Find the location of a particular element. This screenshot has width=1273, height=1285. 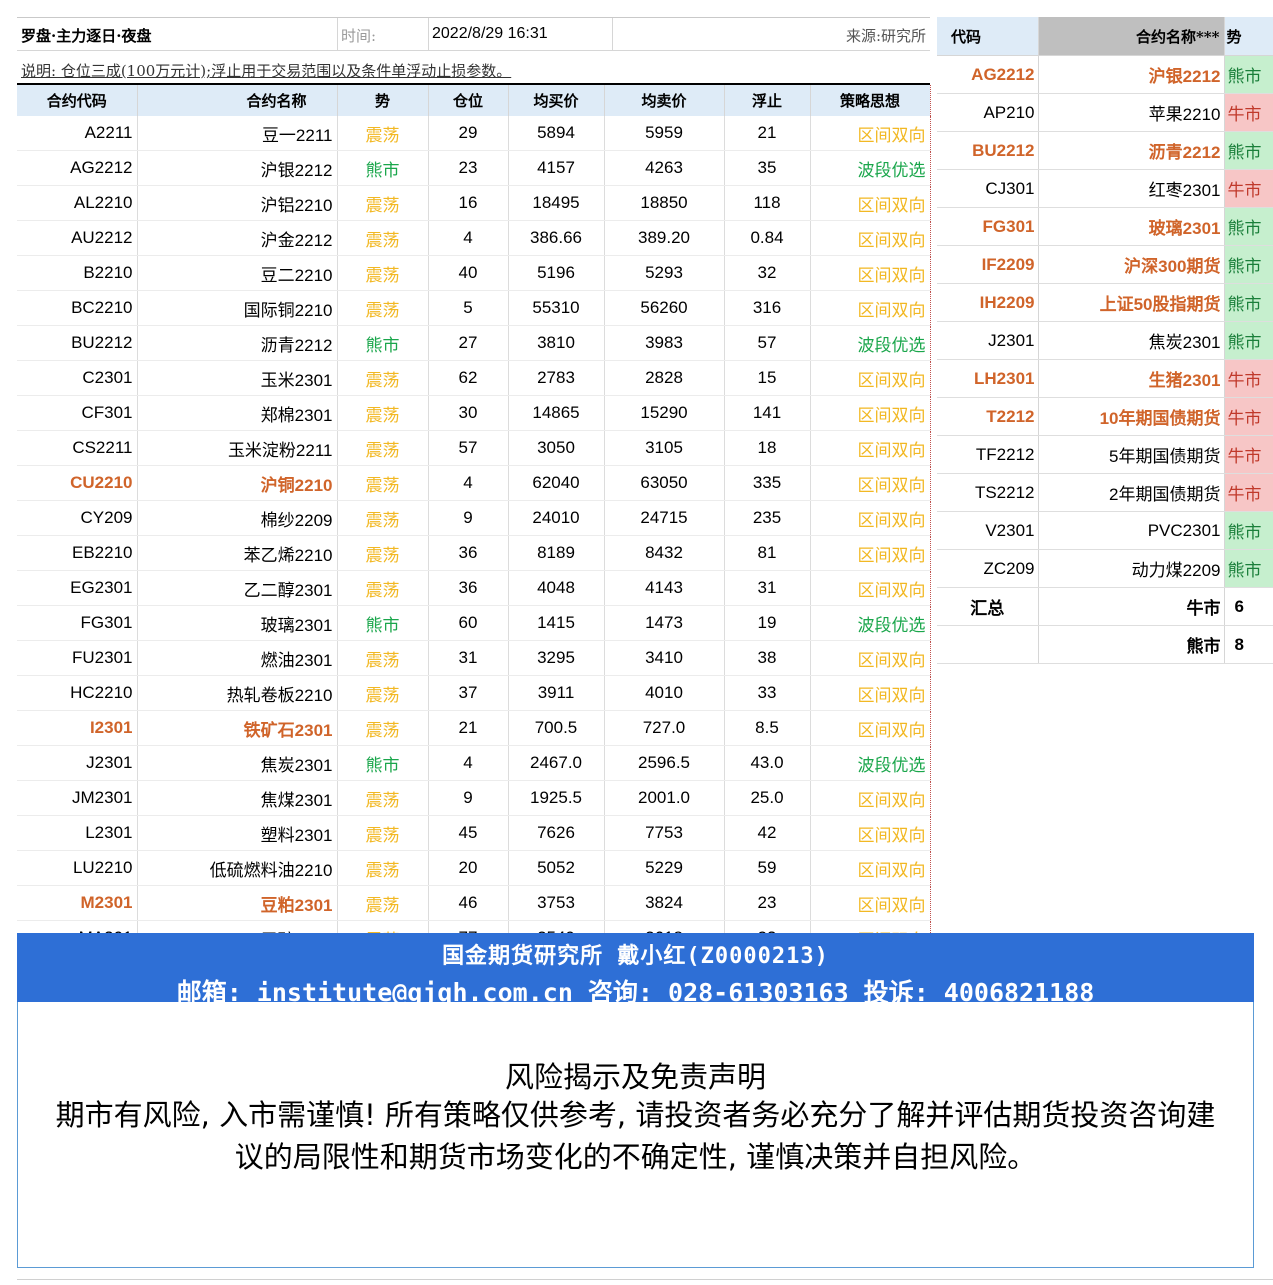

avg-sell-cell: 56260 is located at coordinates (664, 308).